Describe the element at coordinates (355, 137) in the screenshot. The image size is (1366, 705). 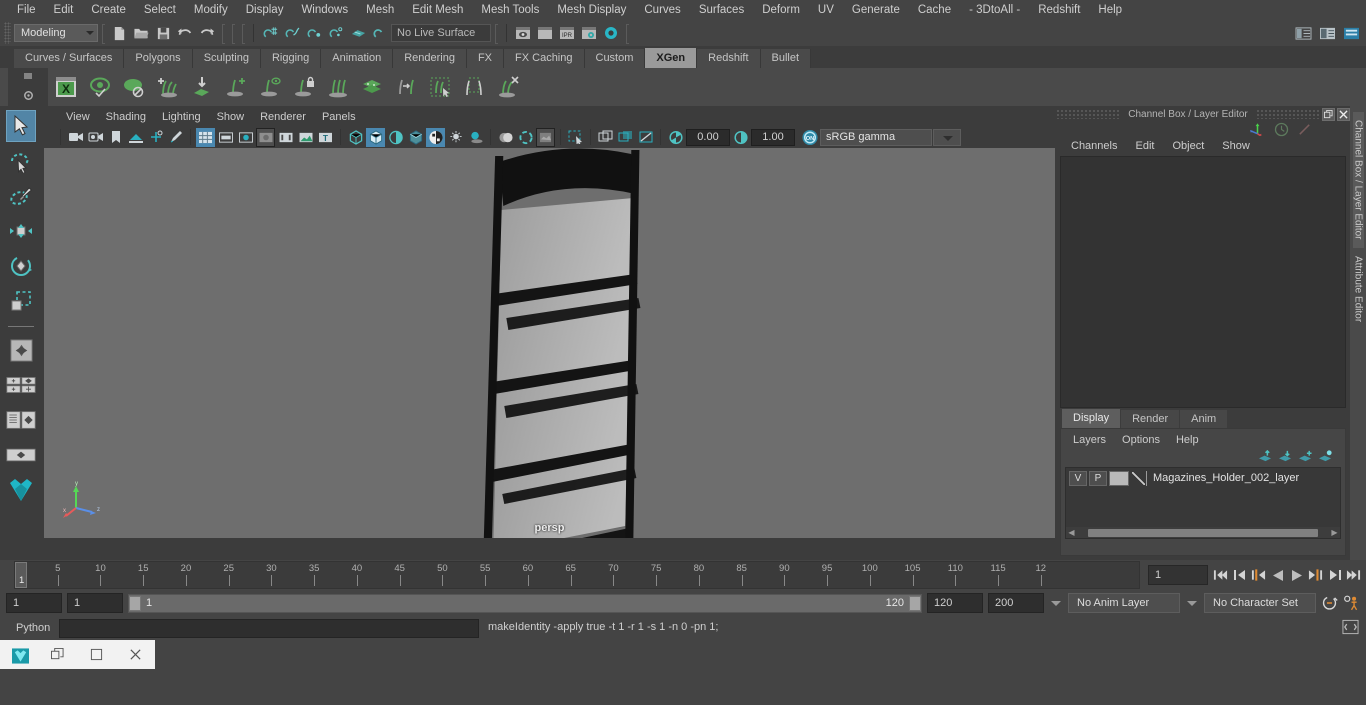
I see `wireframe-shaded-icon` at that location.